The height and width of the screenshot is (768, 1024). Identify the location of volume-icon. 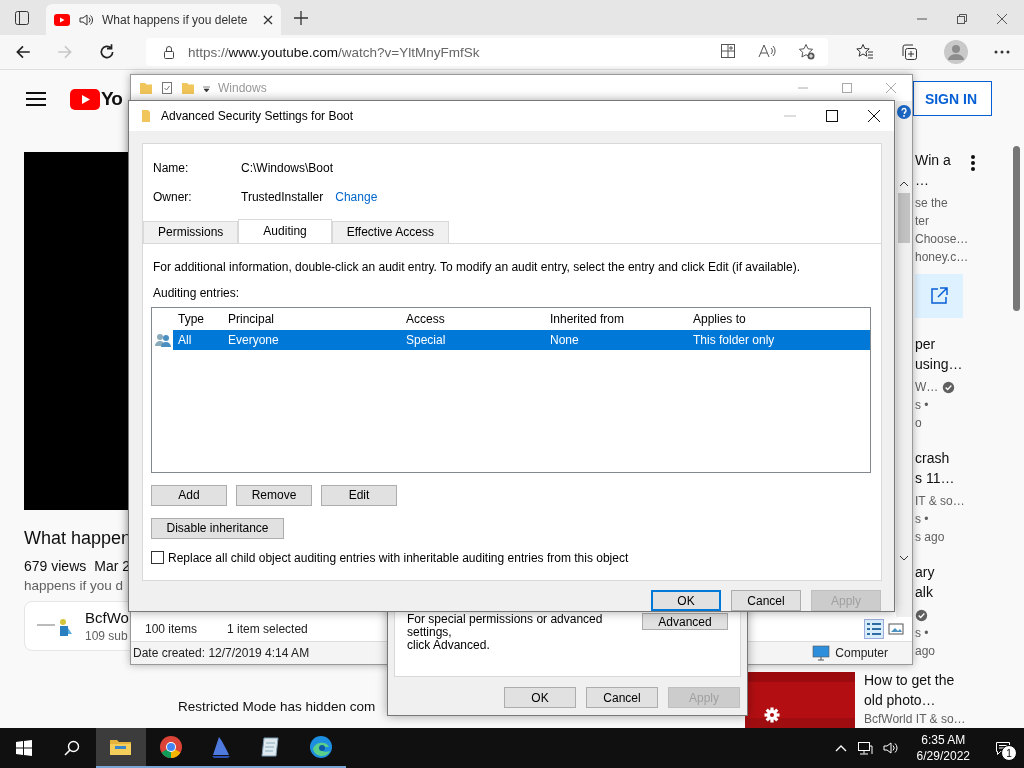
(890, 748).